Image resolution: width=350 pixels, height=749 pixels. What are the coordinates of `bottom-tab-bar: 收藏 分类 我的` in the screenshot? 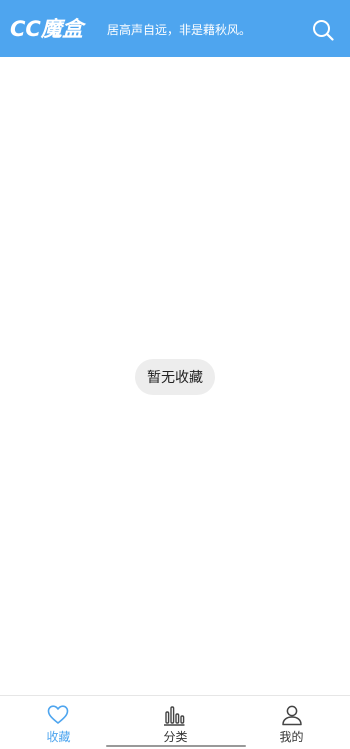 It's located at (175, 722).